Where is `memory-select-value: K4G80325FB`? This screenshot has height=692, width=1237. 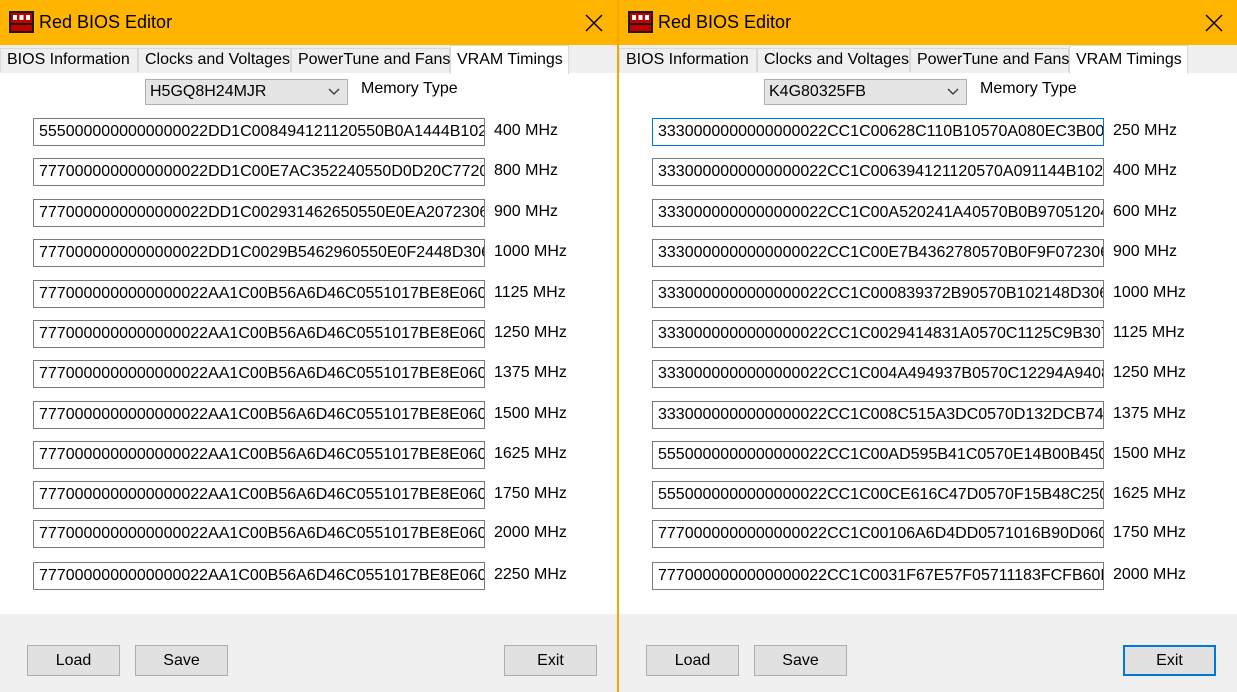
memory-select-value: K4G80325FB is located at coordinates (817, 91).